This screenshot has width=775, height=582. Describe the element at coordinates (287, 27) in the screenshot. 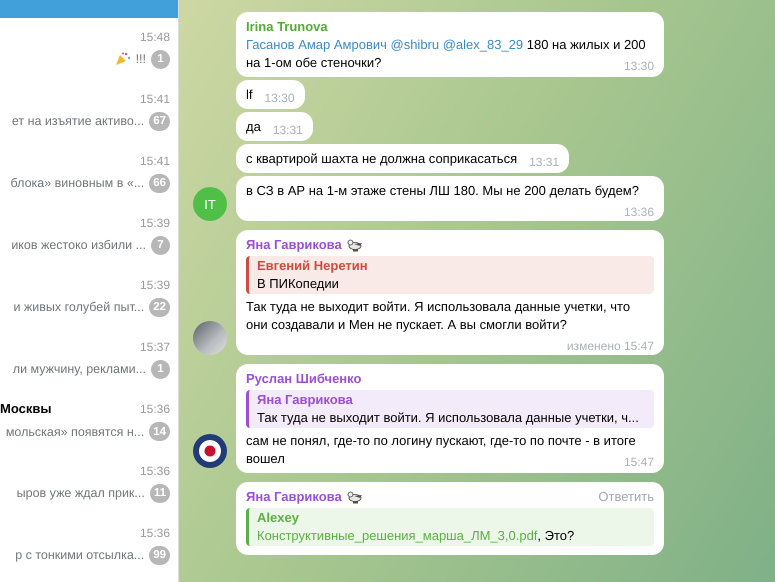

I see `sender-name: Irina Trunova` at that location.